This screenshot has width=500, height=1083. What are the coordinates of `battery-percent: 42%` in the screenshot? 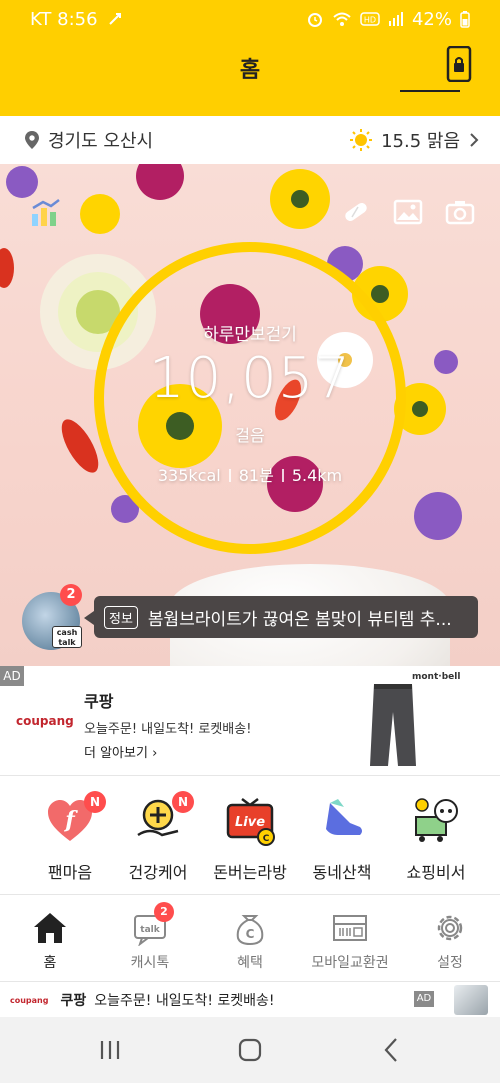 It's located at (431, 19).